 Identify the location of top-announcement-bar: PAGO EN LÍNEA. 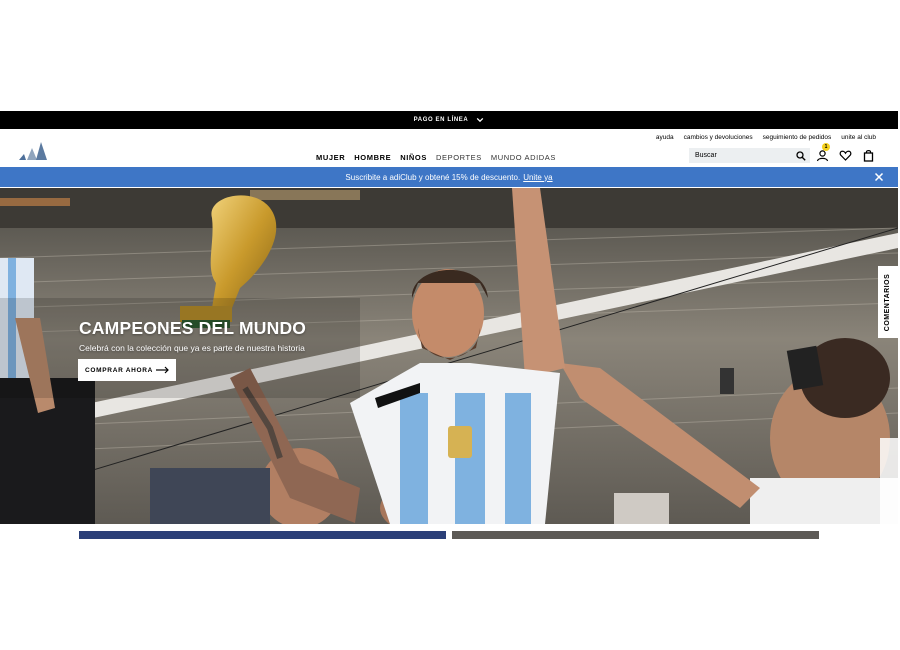
(449, 120).